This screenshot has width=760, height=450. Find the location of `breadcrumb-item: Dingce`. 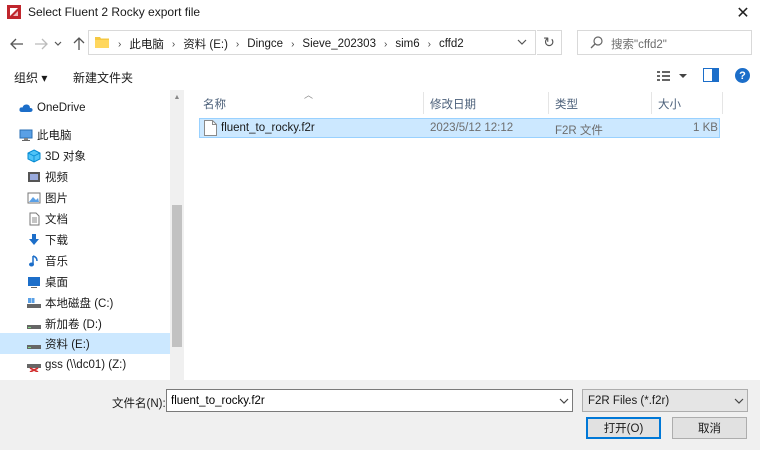

breadcrumb-item: Dingce is located at coordinates (265, 44).